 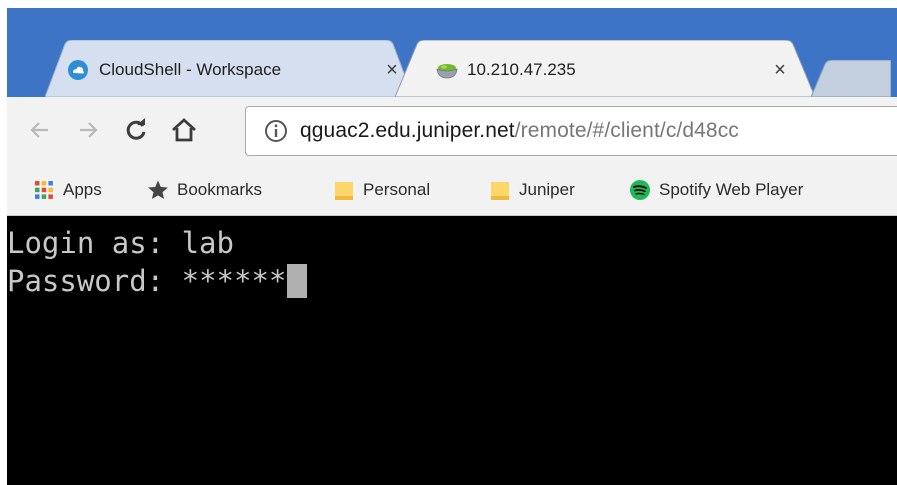 I want to click on bookmark-label: Personal, so click(x=397, y=189).